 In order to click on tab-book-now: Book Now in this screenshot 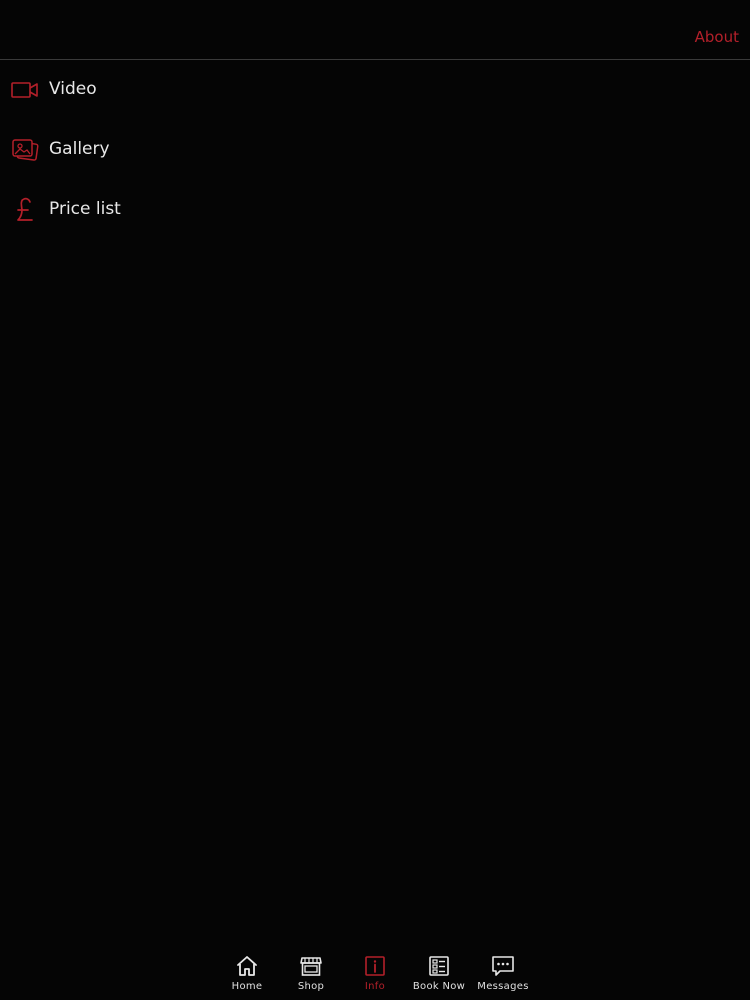, I will do `click(439, 970)`.